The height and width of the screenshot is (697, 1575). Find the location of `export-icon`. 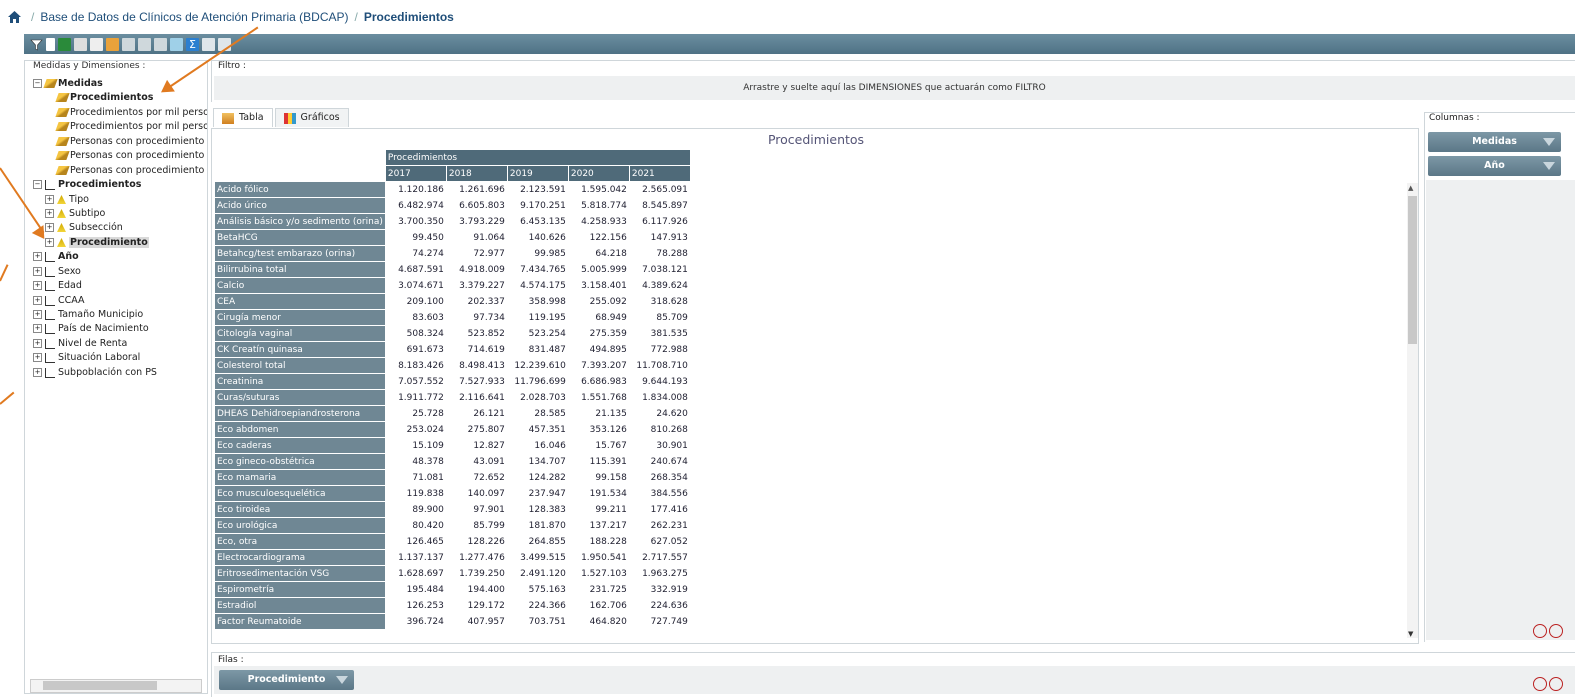

export-icon is located at coordinates (80, 44).